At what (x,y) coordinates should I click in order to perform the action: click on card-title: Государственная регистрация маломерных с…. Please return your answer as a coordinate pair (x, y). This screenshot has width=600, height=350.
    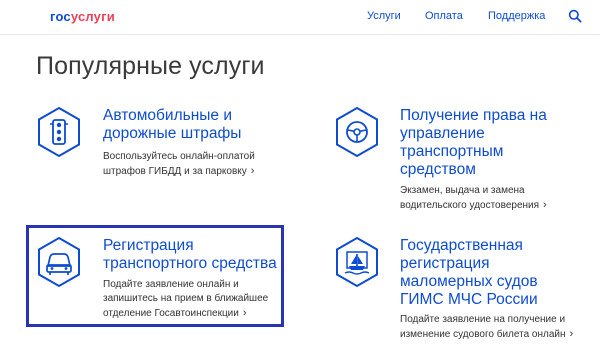
    Looking at the image, I should click on (500, 273).